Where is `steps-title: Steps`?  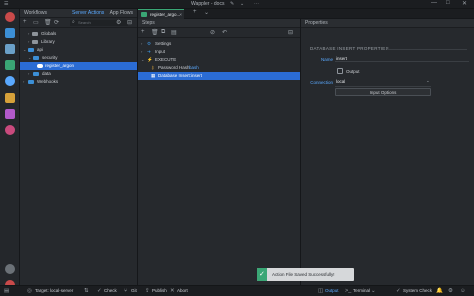 steps-title: Steps is located at coordinates (148, 23).